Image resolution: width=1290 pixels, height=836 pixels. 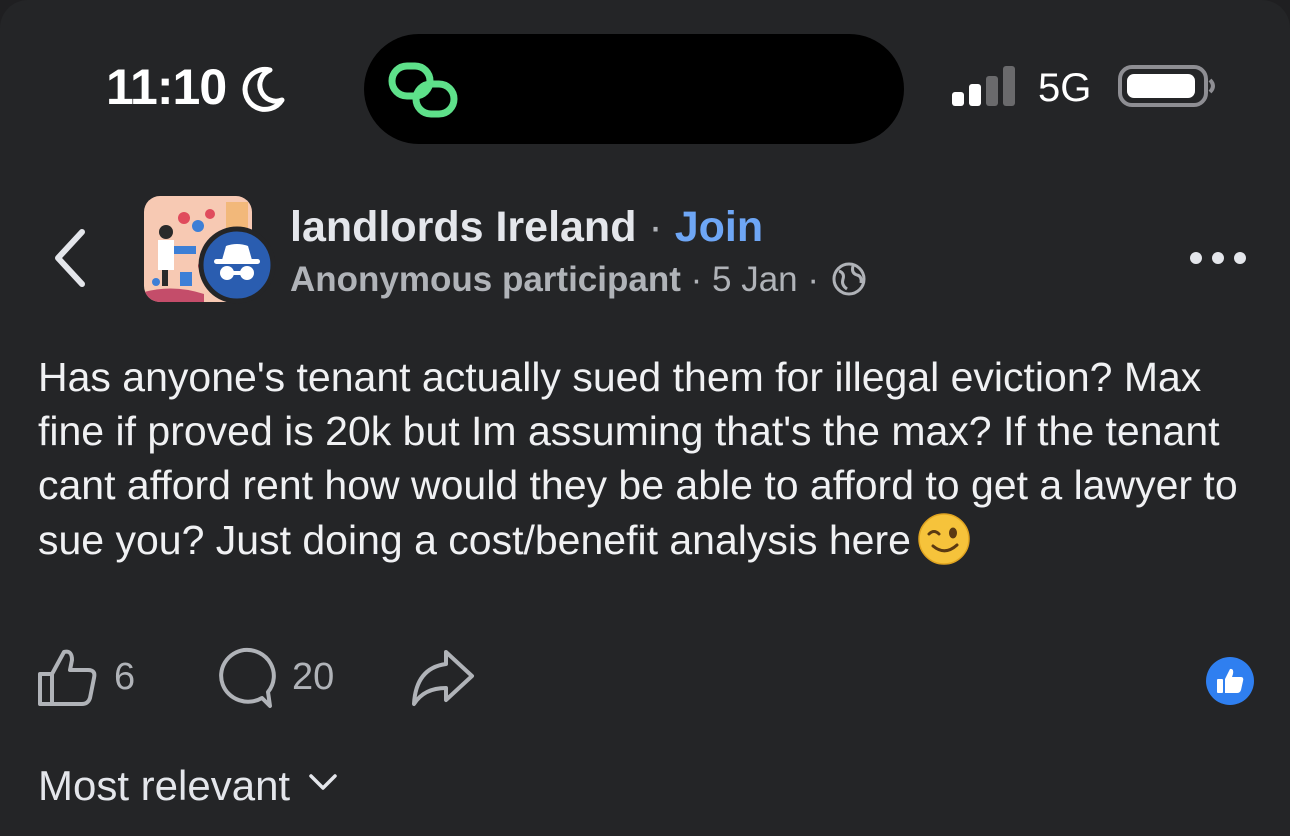 I want to click on back-icon, so click(x=70, y=258).